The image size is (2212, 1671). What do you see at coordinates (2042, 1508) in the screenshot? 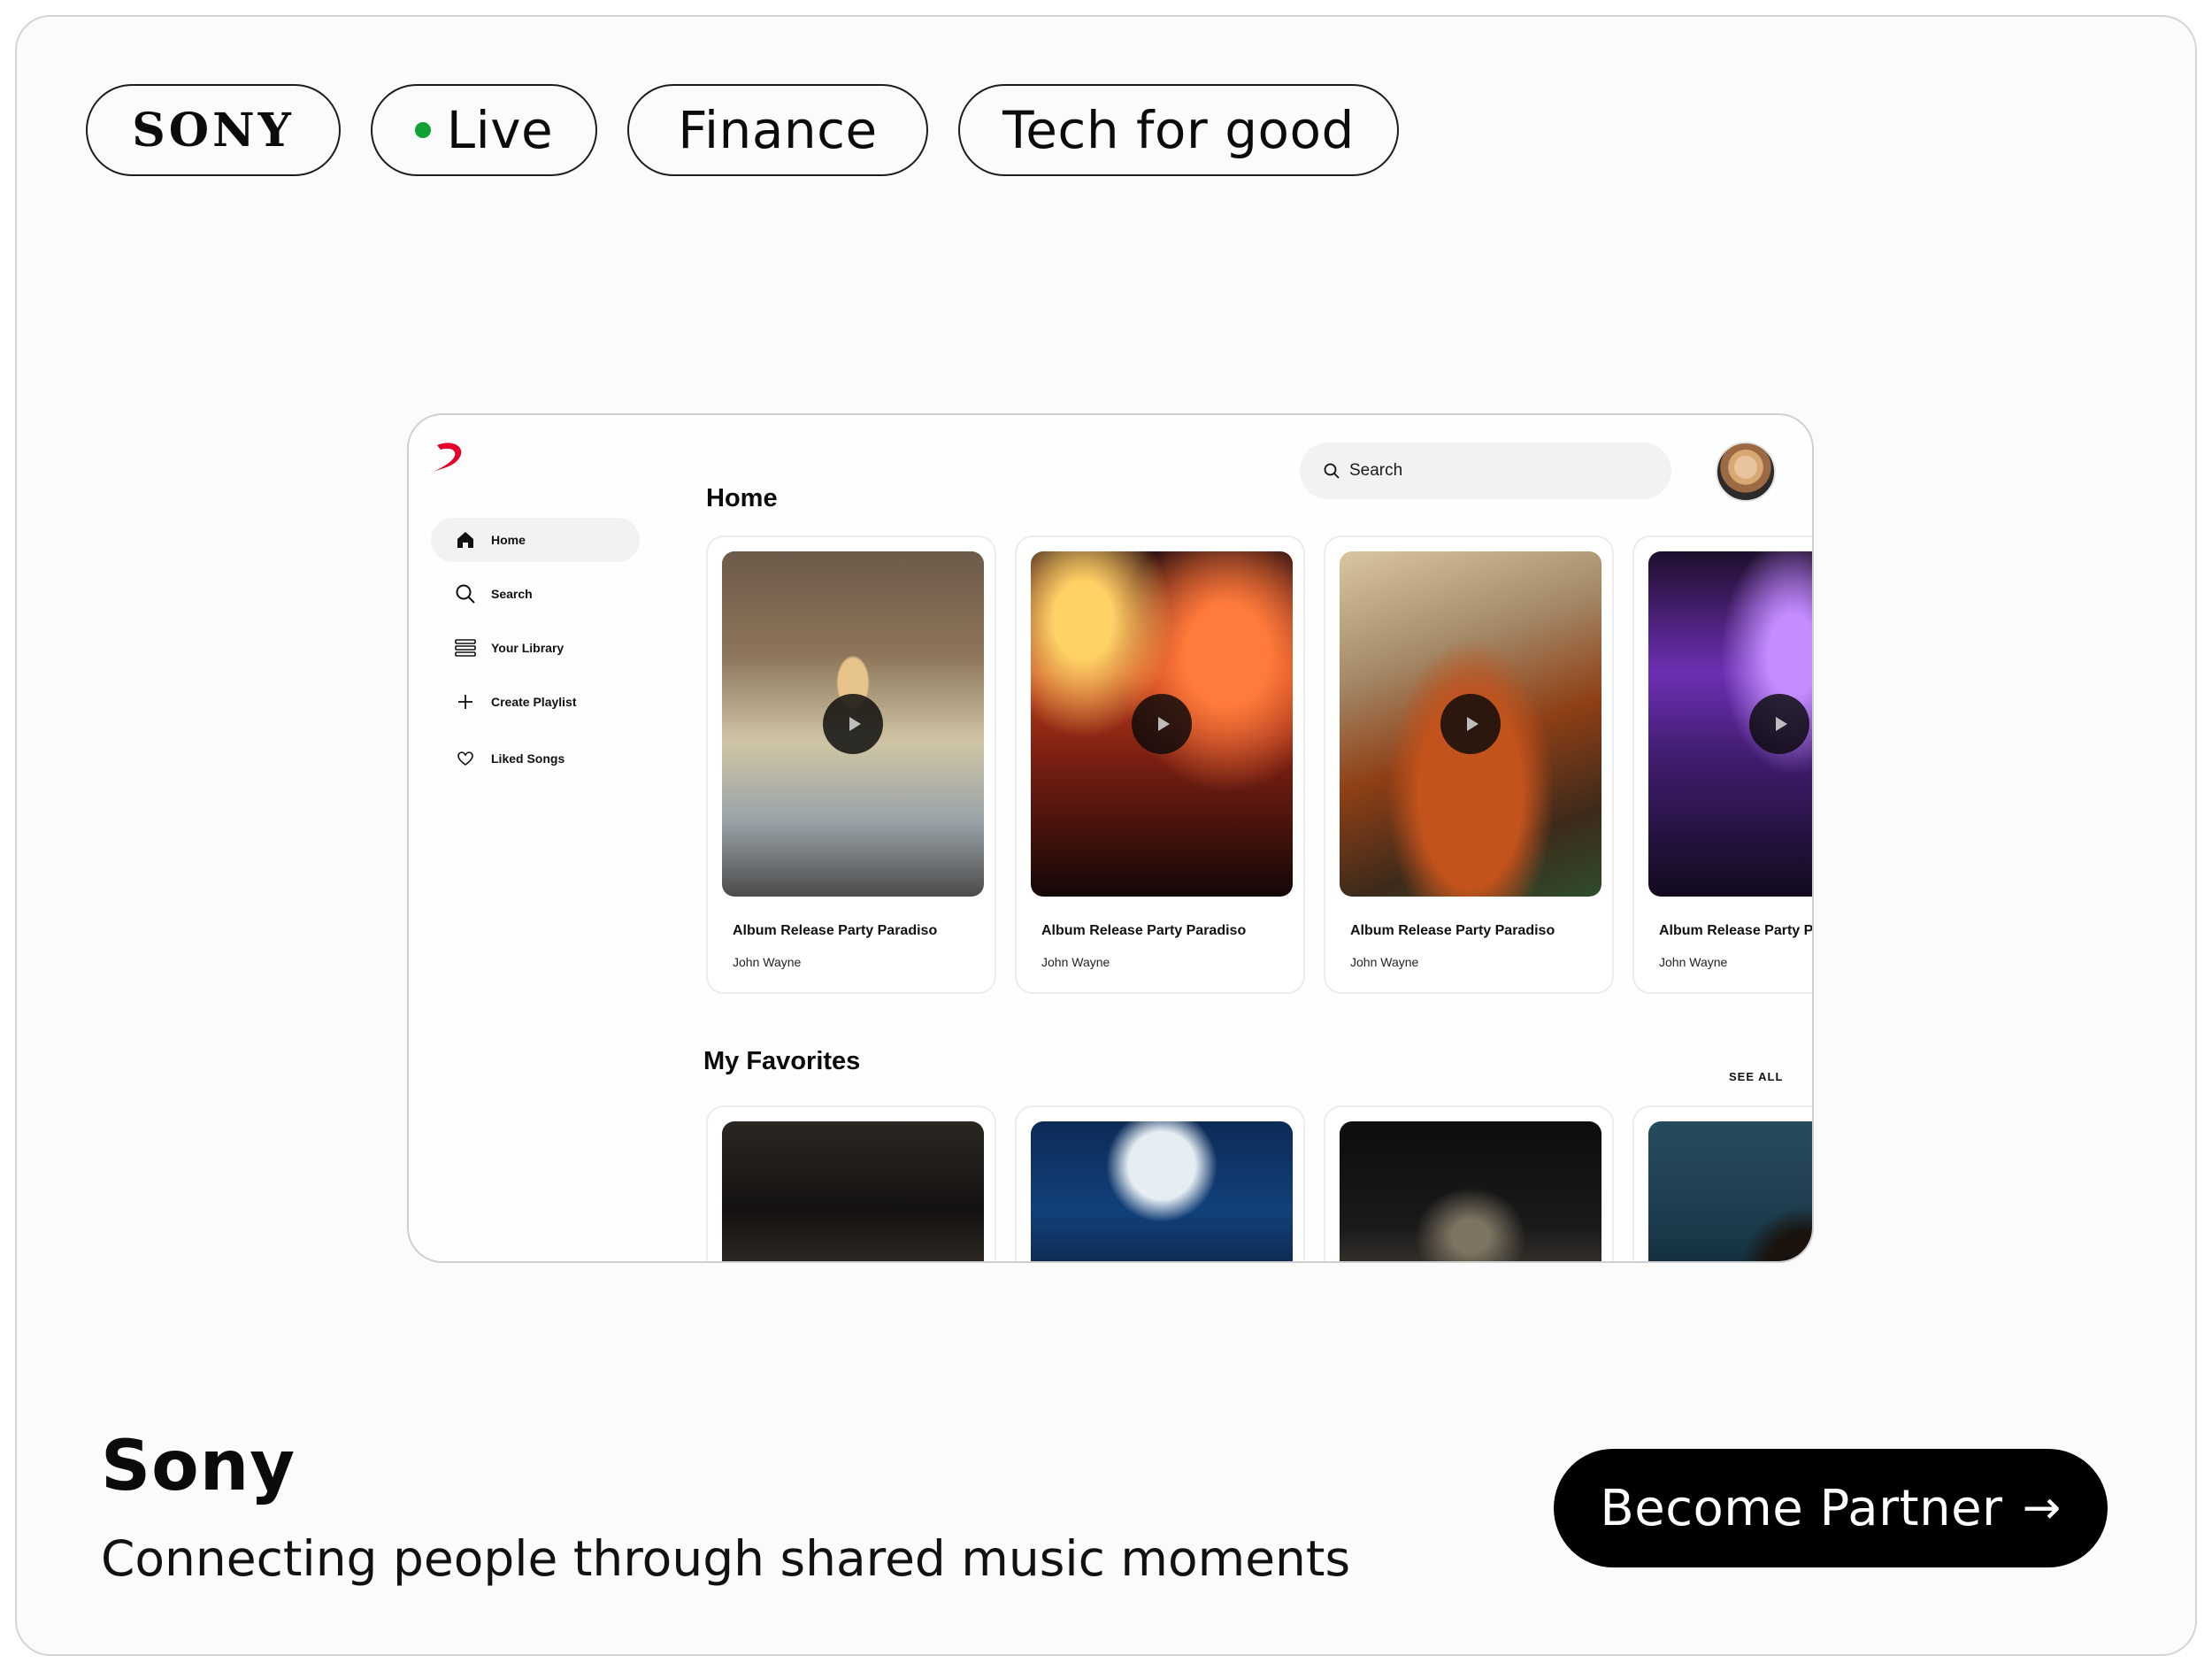
I see `arrow-right-icon: →` at bounding box center [2042, 1508].